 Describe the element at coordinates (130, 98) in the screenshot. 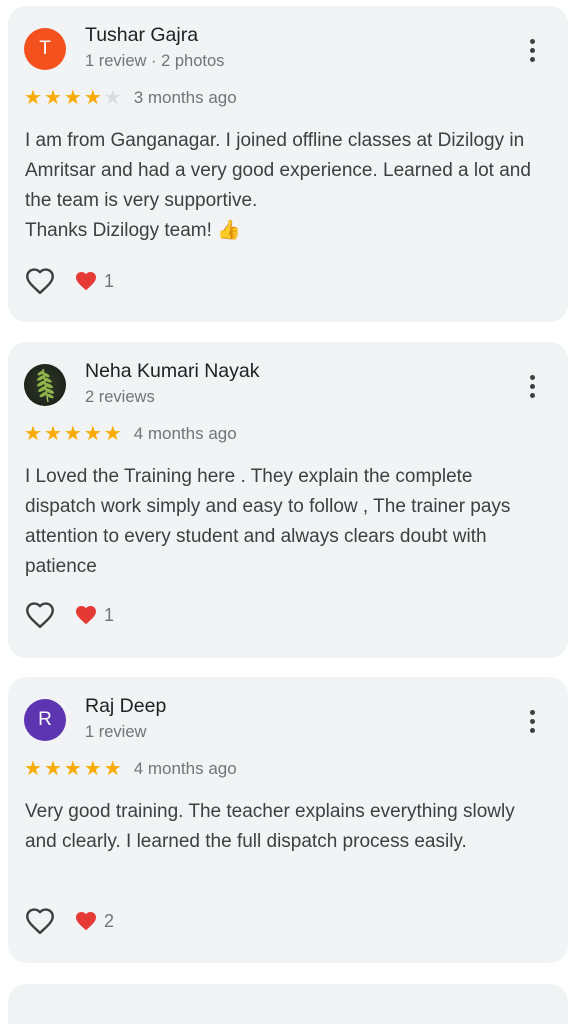

I see `rating-row: ★ ★ ★ ★ ★ 3 months ago` at that location.